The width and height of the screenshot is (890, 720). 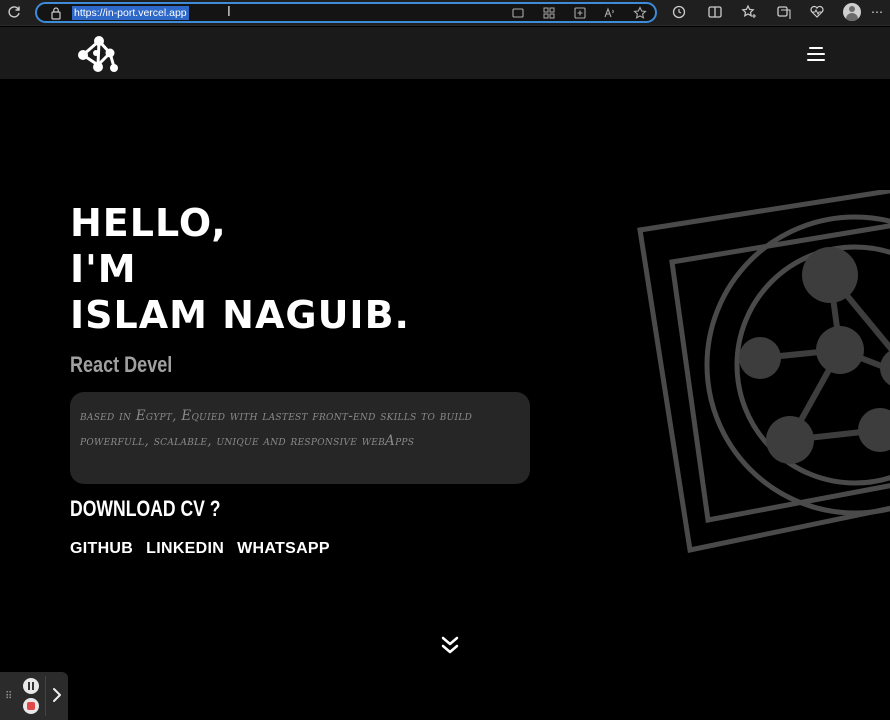 I want to click on read-aloud-icon, so click(x=610, y=13).